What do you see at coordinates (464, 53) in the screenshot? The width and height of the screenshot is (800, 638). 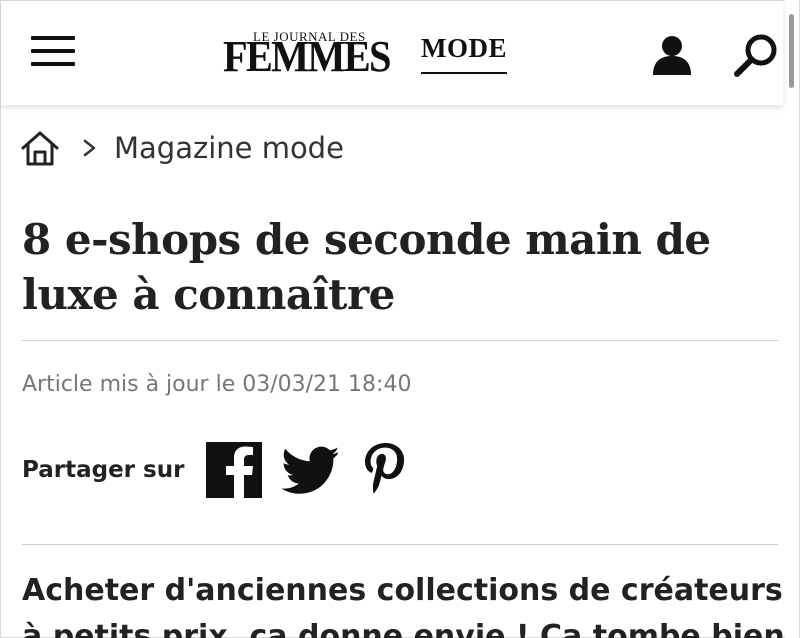 I see `section-link-mode: MODE` at bounding box center [464, 53].